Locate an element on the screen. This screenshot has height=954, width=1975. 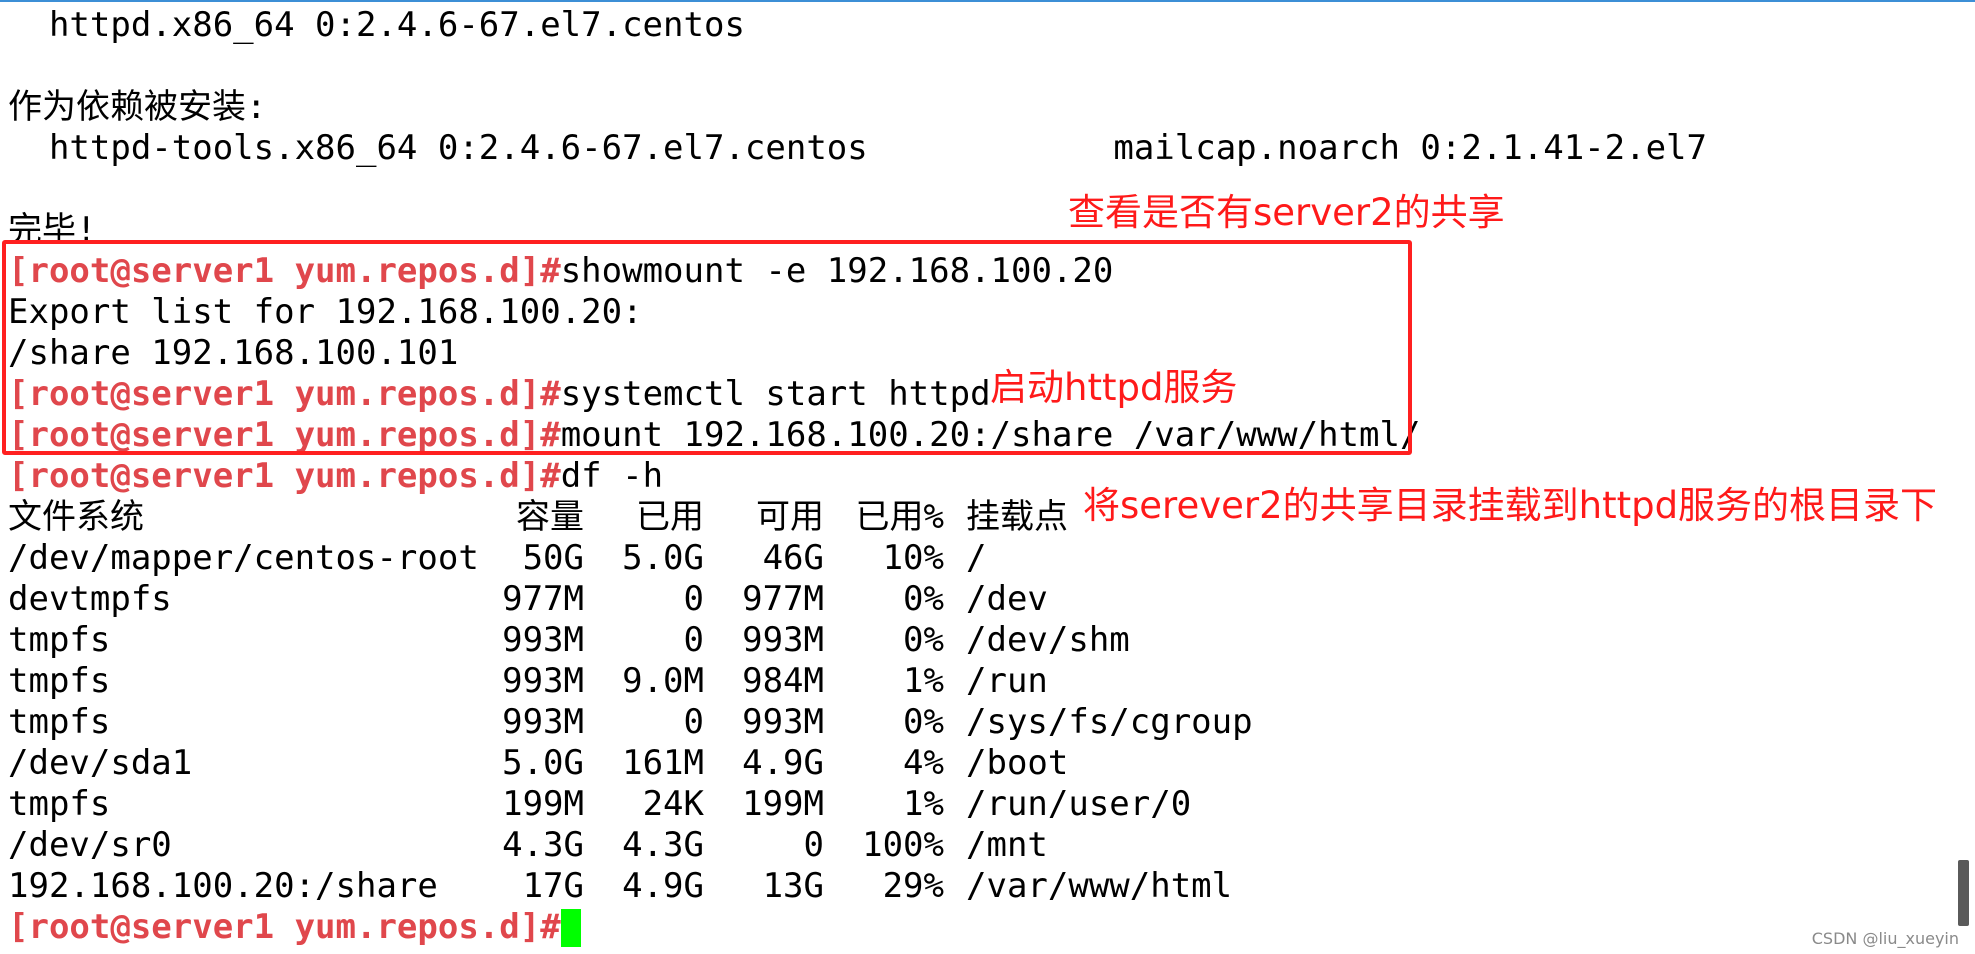
command-line: [root@server1 yum.repos.d]#df -h is located at coordinates (335, 476).